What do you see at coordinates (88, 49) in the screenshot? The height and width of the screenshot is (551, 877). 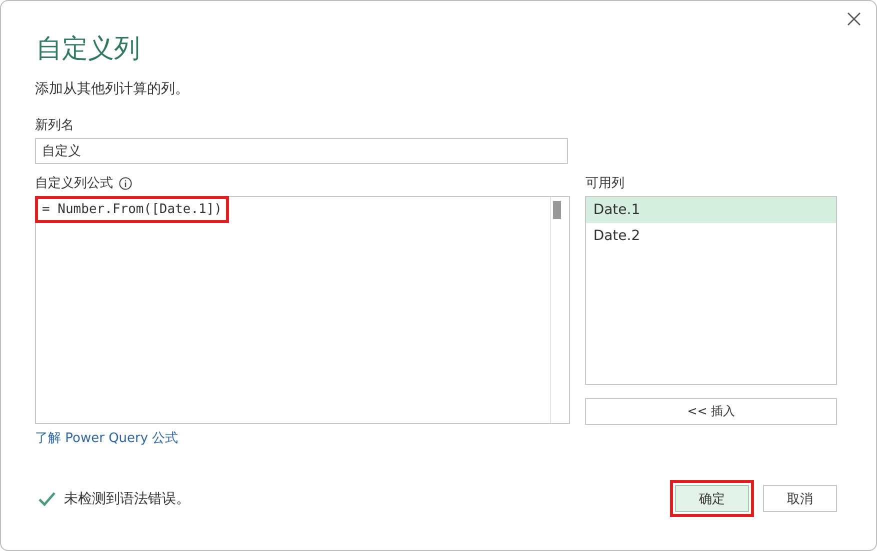 I see `dialog-title: 自定义列` at bounding box center [88, 49].